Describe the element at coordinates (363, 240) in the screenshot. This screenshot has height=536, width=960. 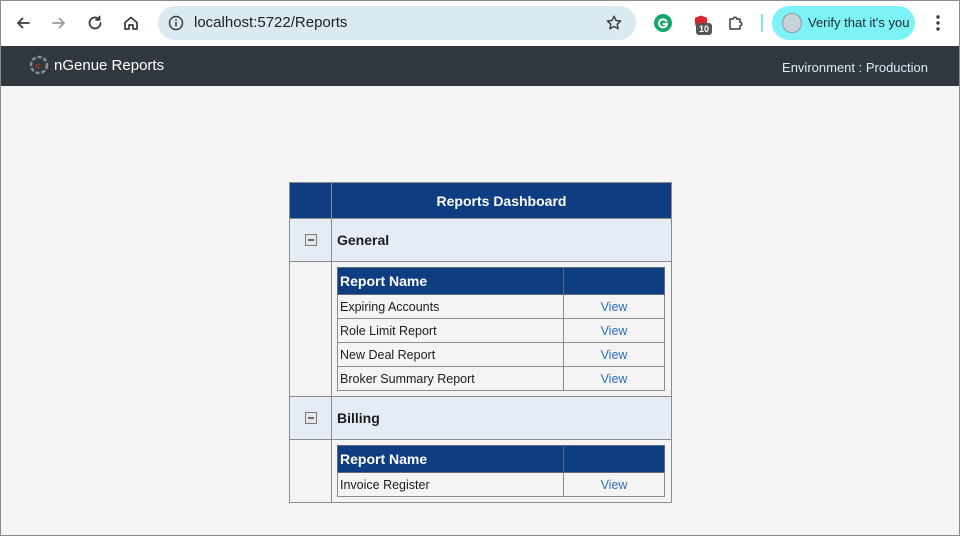
I see `group-label: General` at that location.